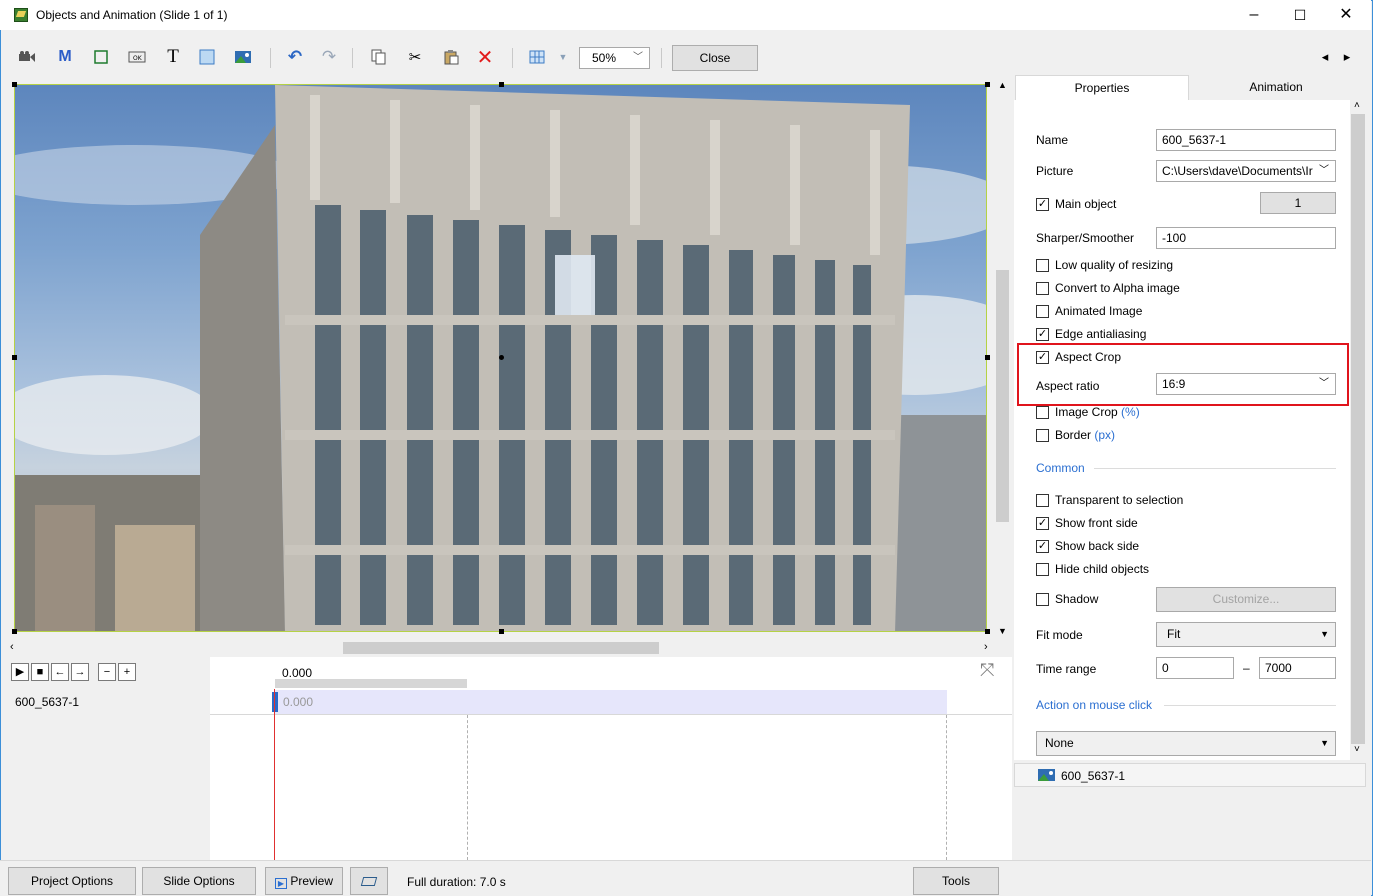 This screenshot has height=896, width=1373. What do you see at coordinates (1086, 412) in the screenshot?
I see `image-crop-text: Image Crop` at bounding box center [1086, 412].